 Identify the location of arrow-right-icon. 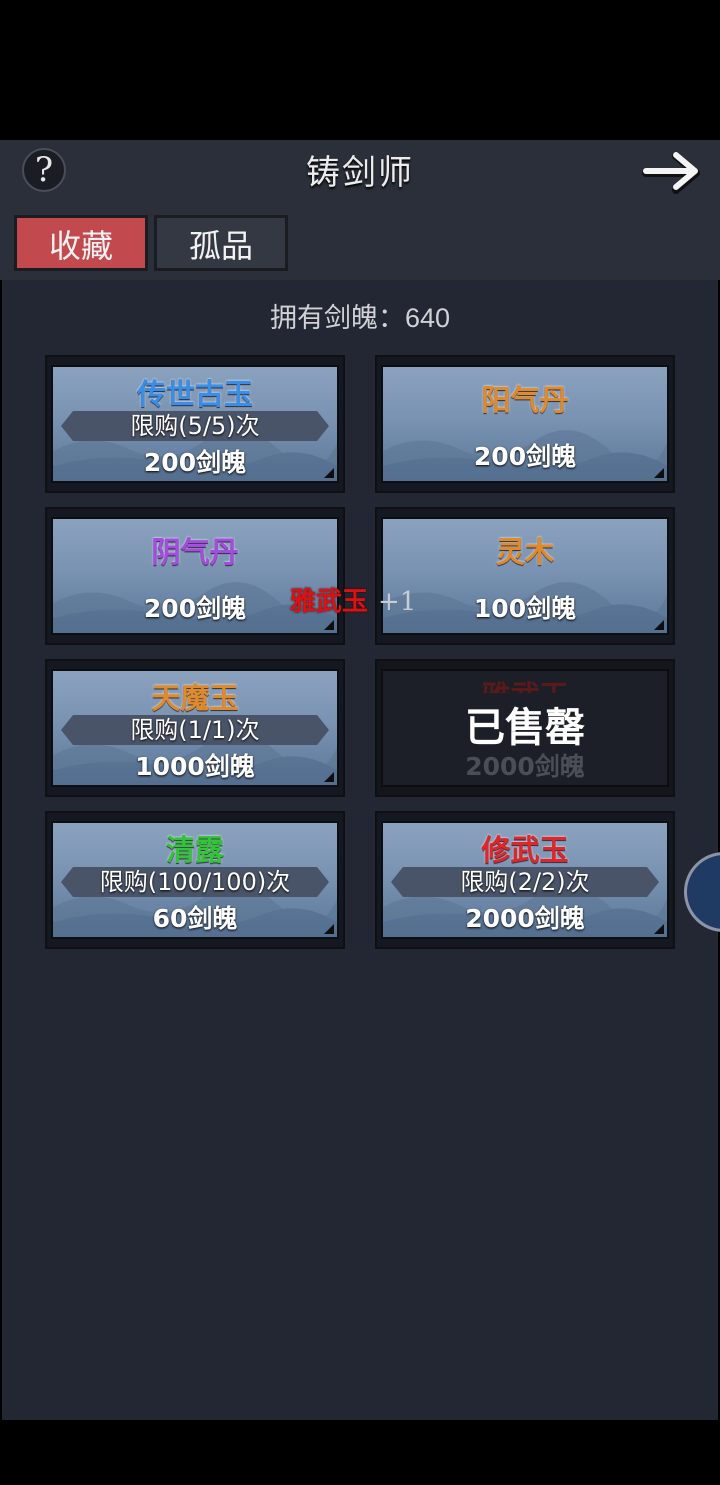
(675, 171).